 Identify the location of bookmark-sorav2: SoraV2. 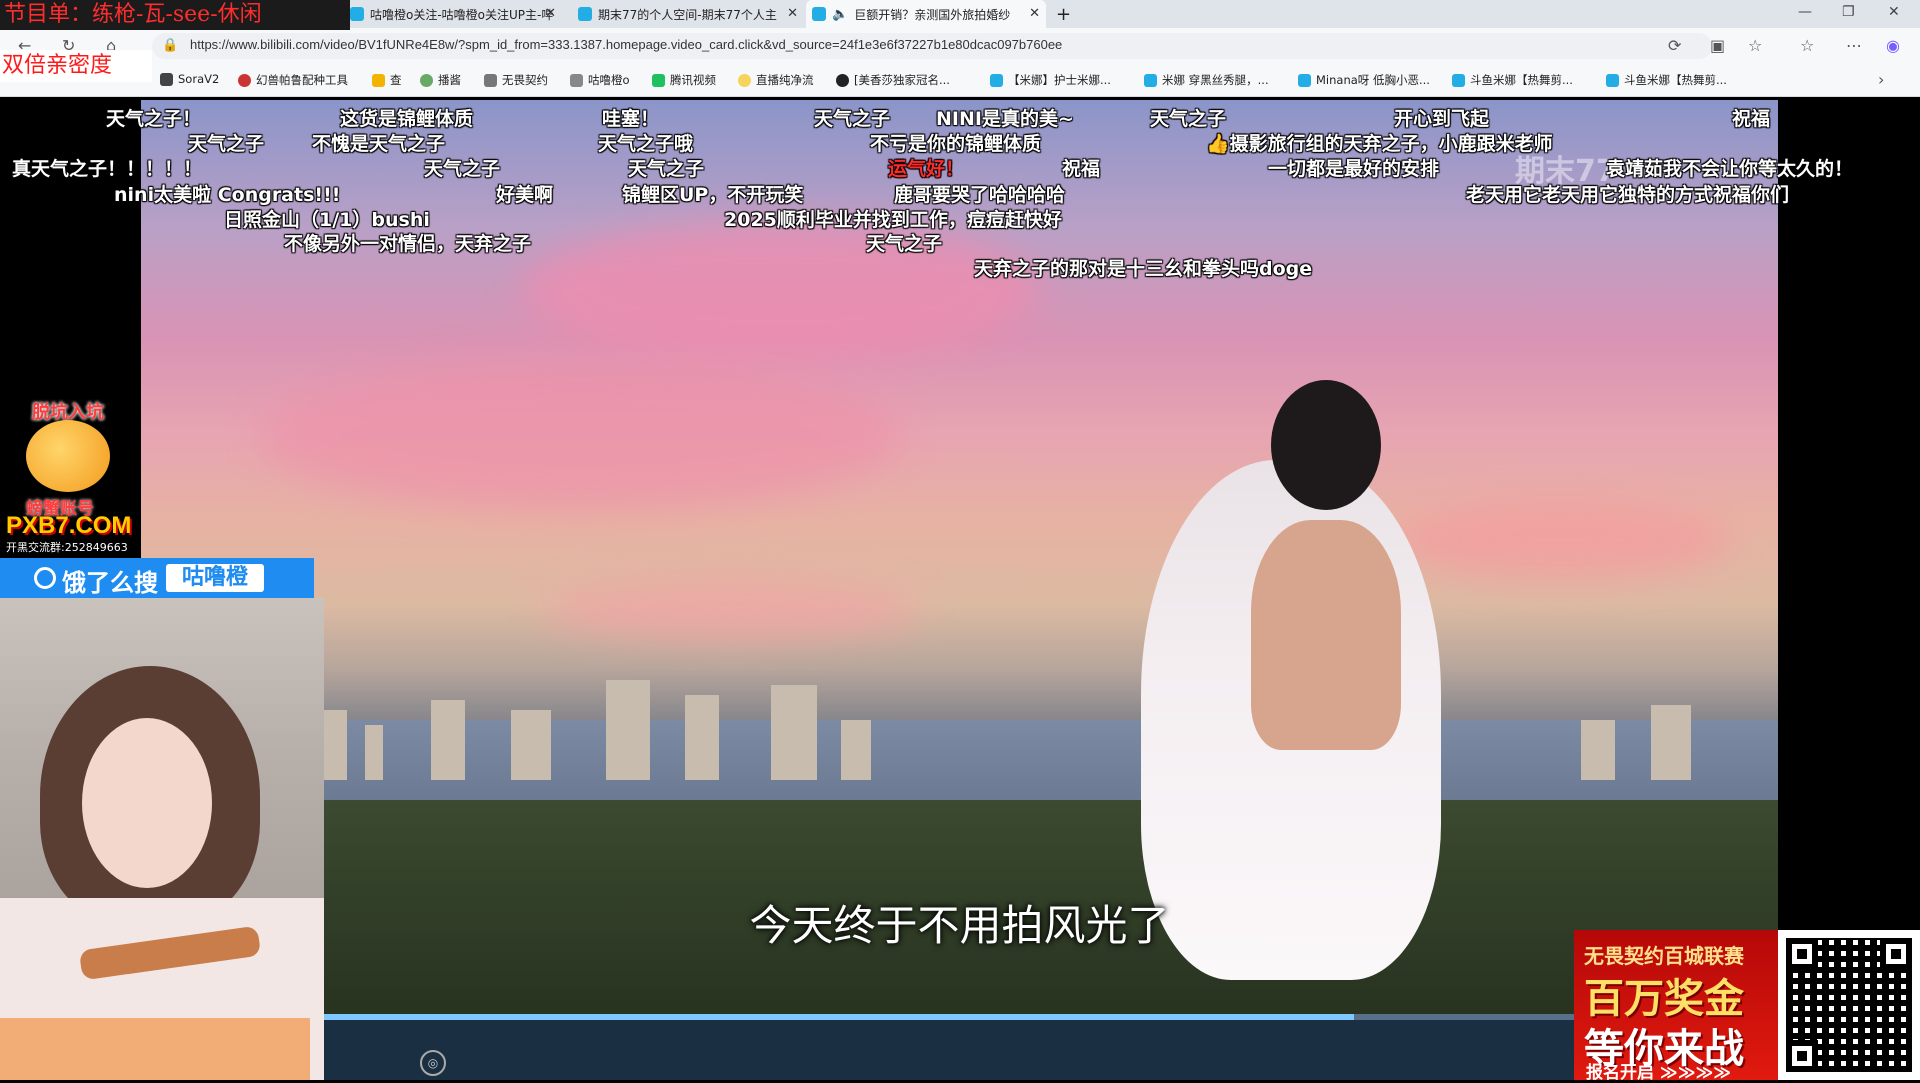
(189, 79).